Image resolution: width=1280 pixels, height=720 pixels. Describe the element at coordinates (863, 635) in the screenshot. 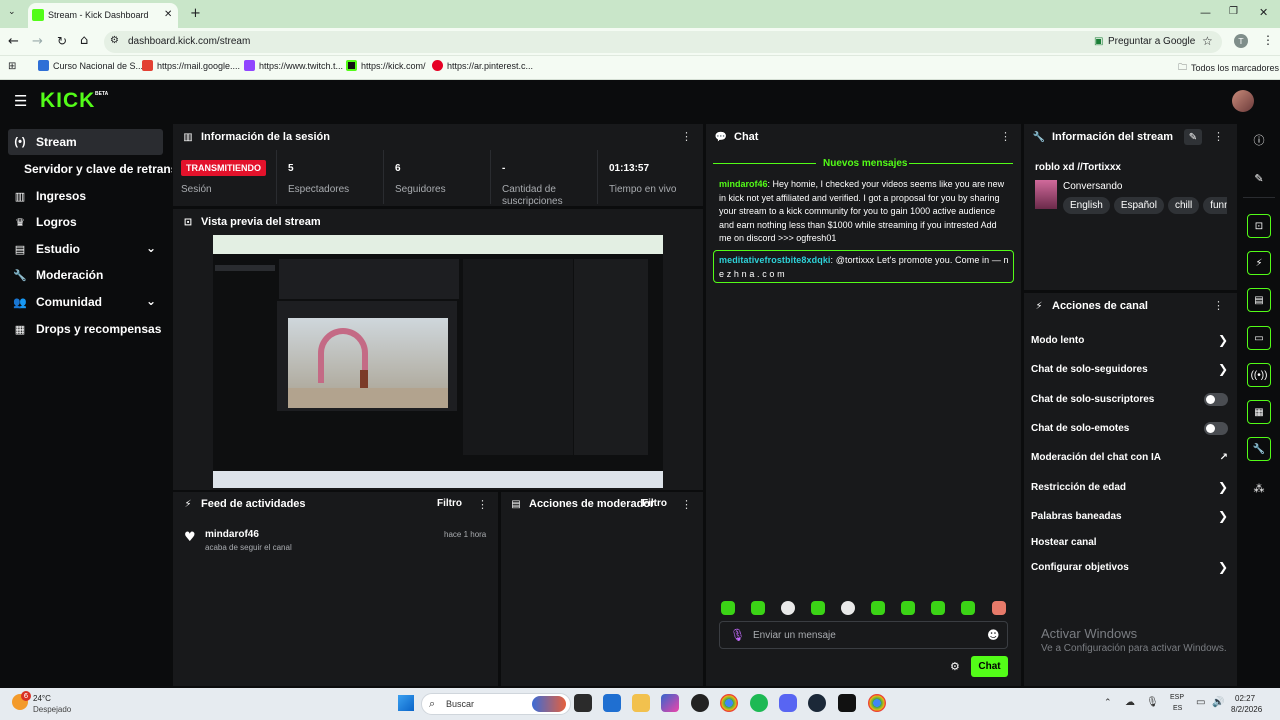

I see `chat-input: 🎙 Enviar un mensaje ☻` at that location.